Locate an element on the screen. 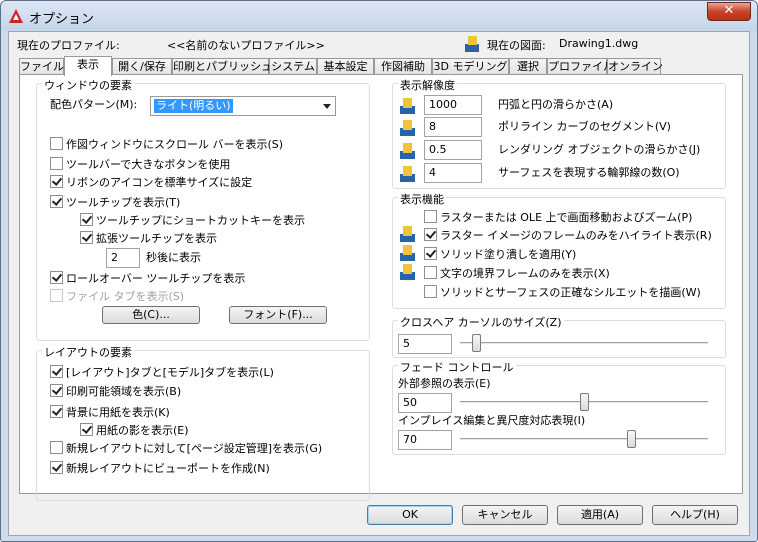 This screenshot has height=542, width=758. current-profile-label: 現在のプロファイル: is located at coordinates (68, 45).